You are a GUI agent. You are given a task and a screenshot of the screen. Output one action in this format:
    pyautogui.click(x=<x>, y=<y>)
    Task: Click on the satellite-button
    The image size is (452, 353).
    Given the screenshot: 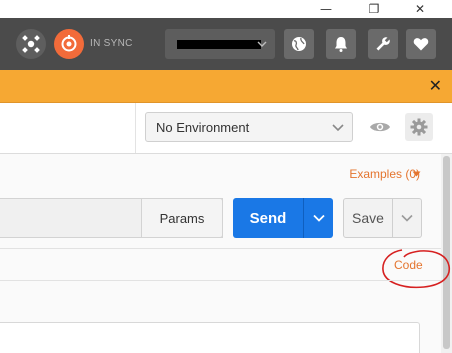 What is the action you would take?
    pyautogui.click(x=31, y=44)
    